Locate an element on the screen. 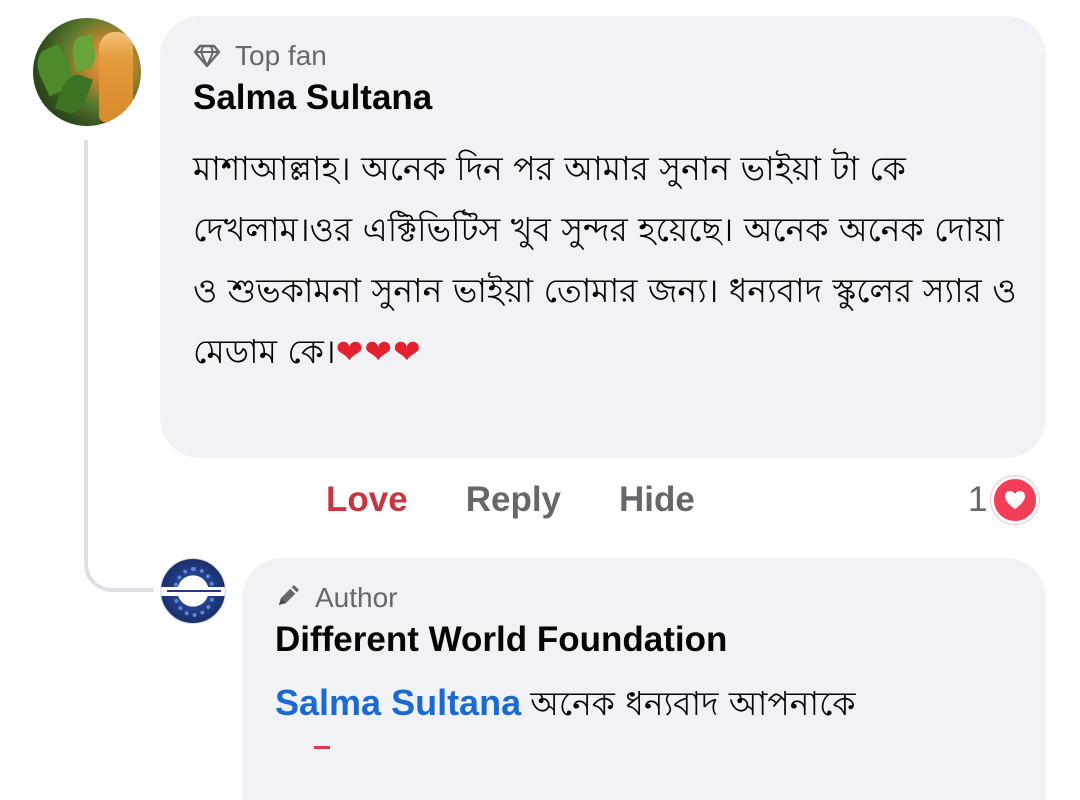  love-button: Love is located at coordinates (367, 500).